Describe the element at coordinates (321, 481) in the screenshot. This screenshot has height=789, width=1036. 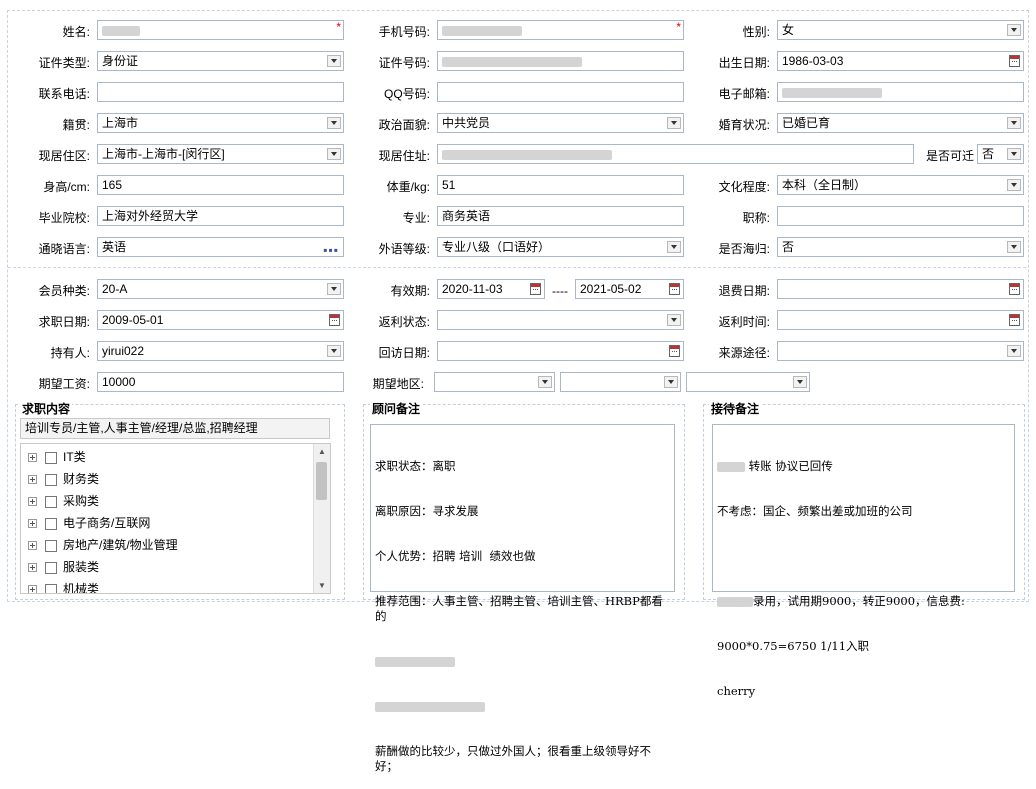
I see `scrollbar-thumb` at that location.